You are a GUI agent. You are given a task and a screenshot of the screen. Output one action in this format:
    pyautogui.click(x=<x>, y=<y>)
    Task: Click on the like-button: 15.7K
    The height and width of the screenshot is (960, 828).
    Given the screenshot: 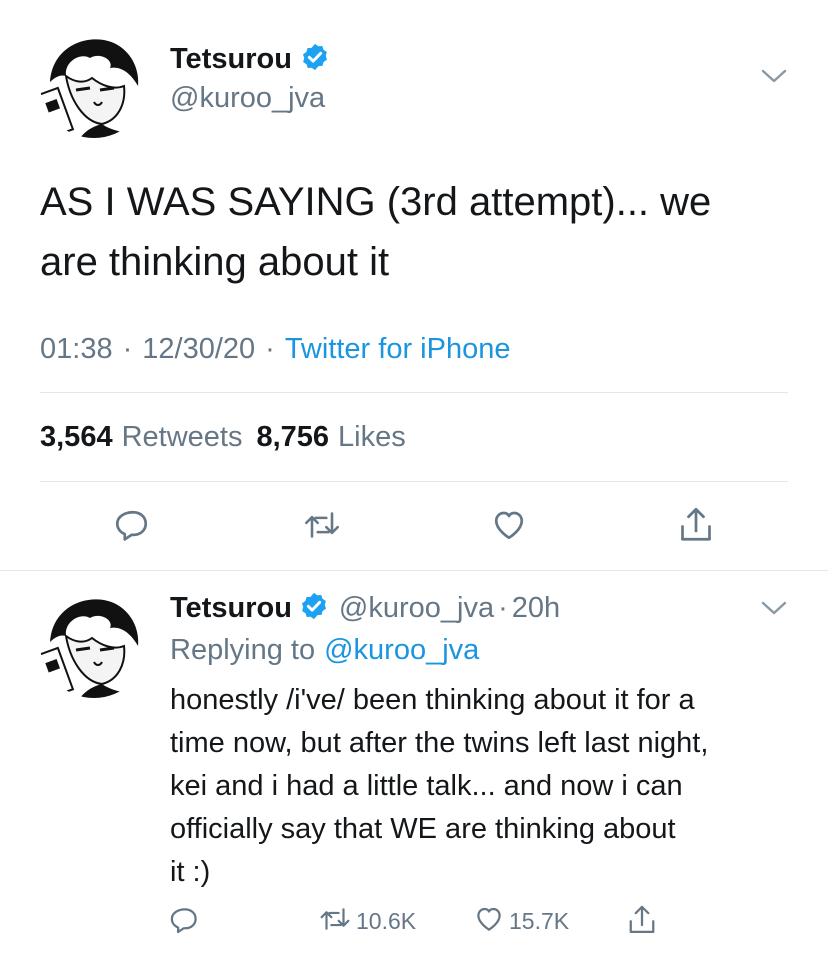 What is the action you would take?
    pyautogui.click(x=521, y=921)
    